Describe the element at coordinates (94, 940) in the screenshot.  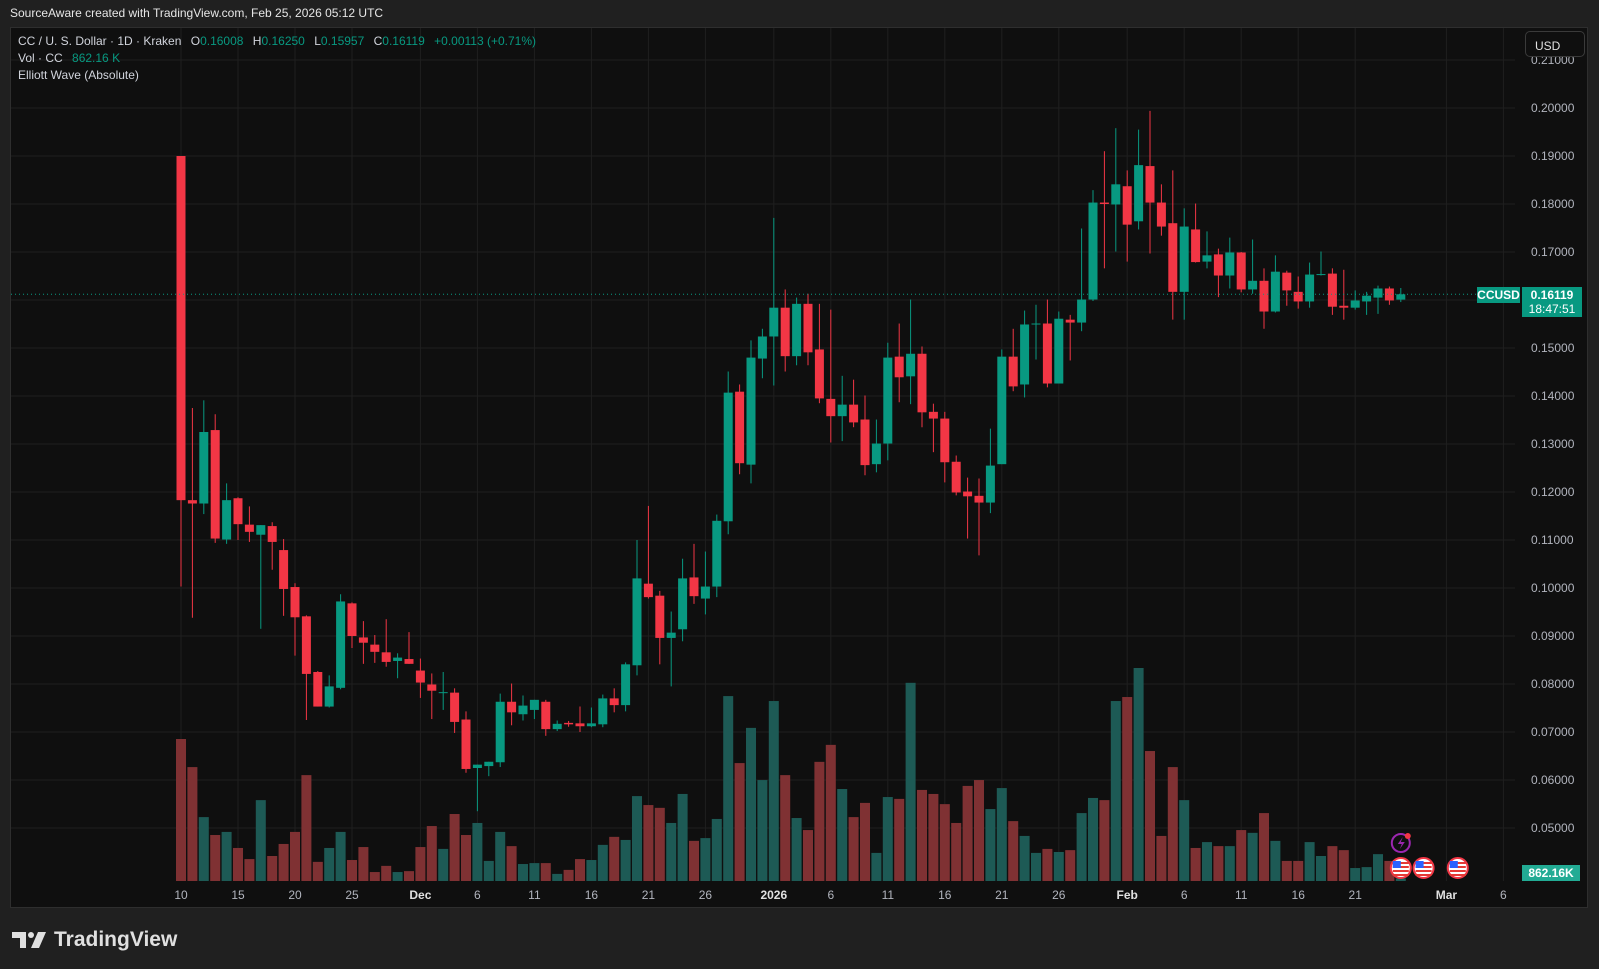
I see `tradingview-logo: TradingView` at that location.